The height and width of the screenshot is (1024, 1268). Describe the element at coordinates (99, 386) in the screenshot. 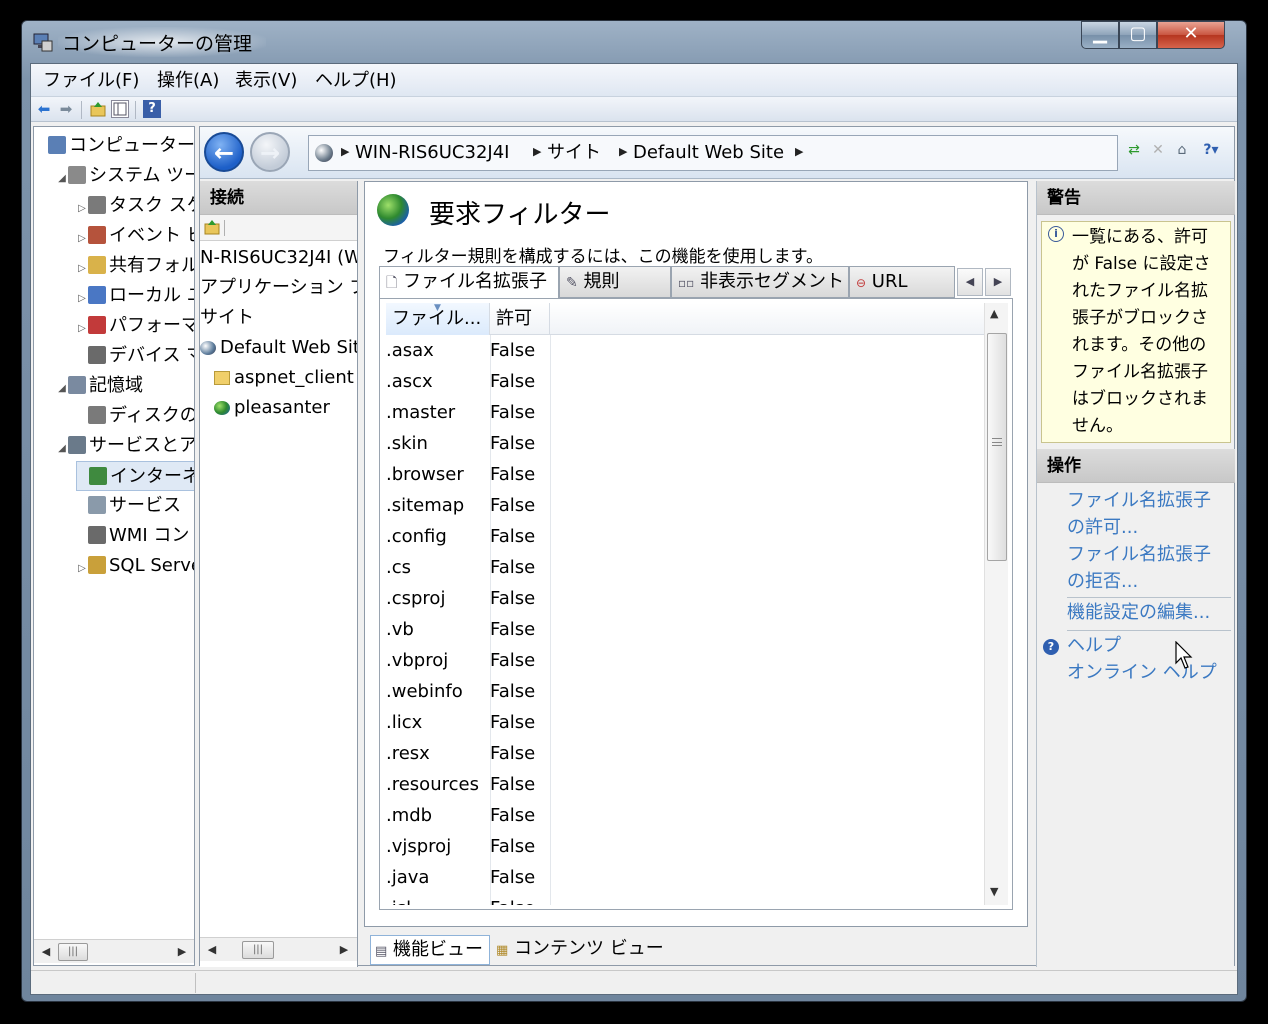

I see `tree-item: ◢ 記憶域` at that location.